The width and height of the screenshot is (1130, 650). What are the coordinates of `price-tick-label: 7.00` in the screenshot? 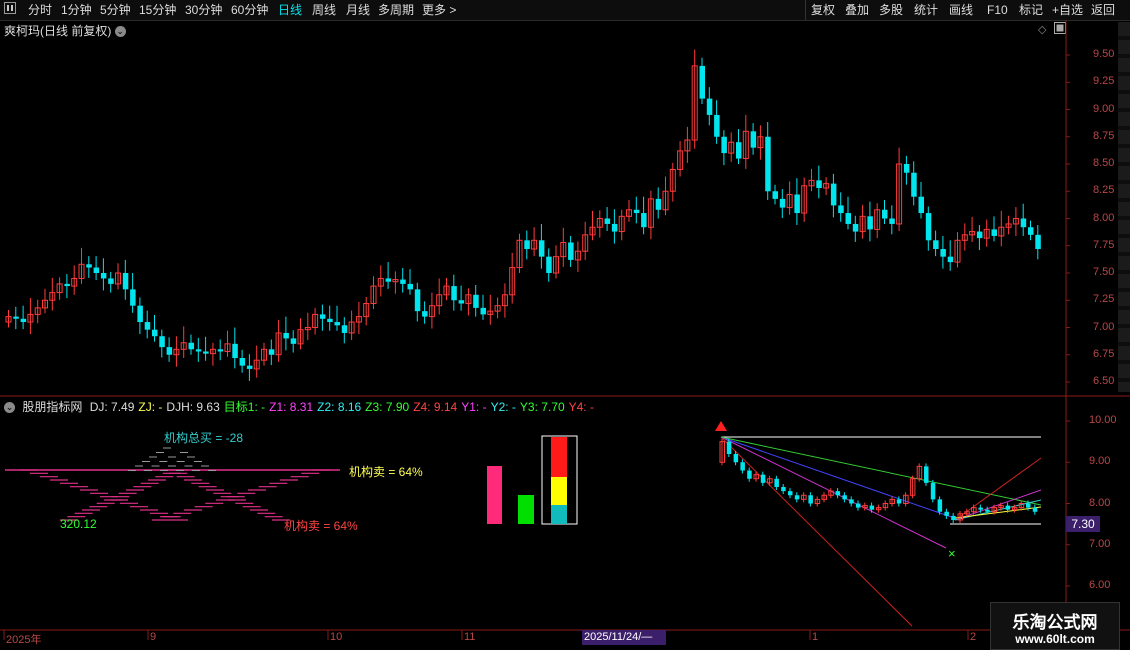 It's located at (1104, 326).